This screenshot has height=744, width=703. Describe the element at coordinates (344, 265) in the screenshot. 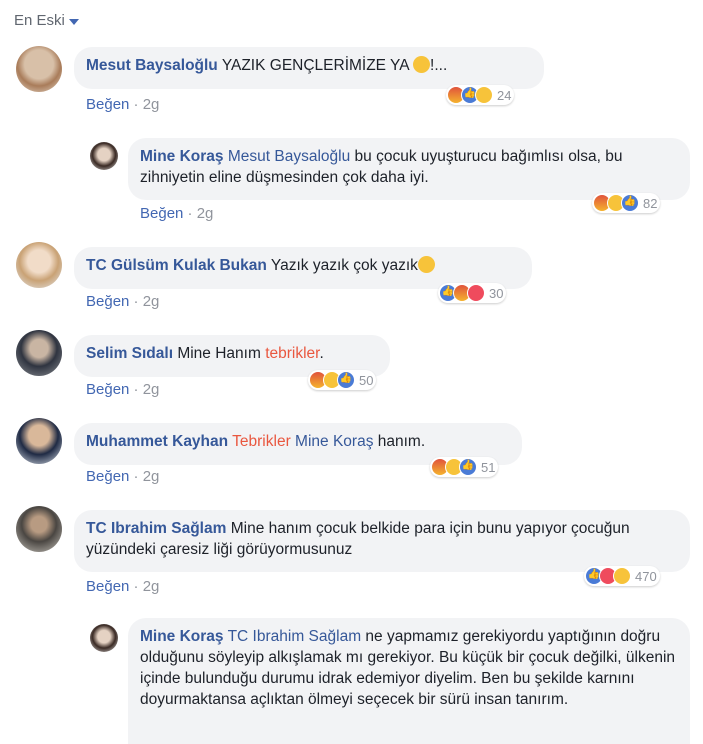

I see `comment-text: Yazık yazık çok yazık` at that location.